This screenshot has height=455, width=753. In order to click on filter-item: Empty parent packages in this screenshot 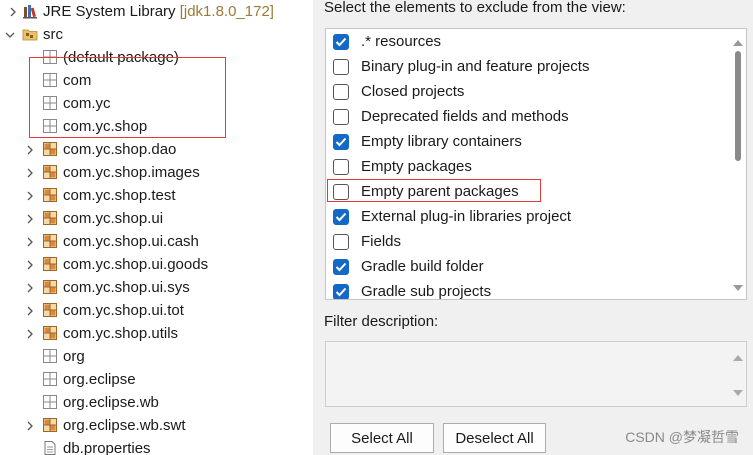, I will do `click(426, 191)`.